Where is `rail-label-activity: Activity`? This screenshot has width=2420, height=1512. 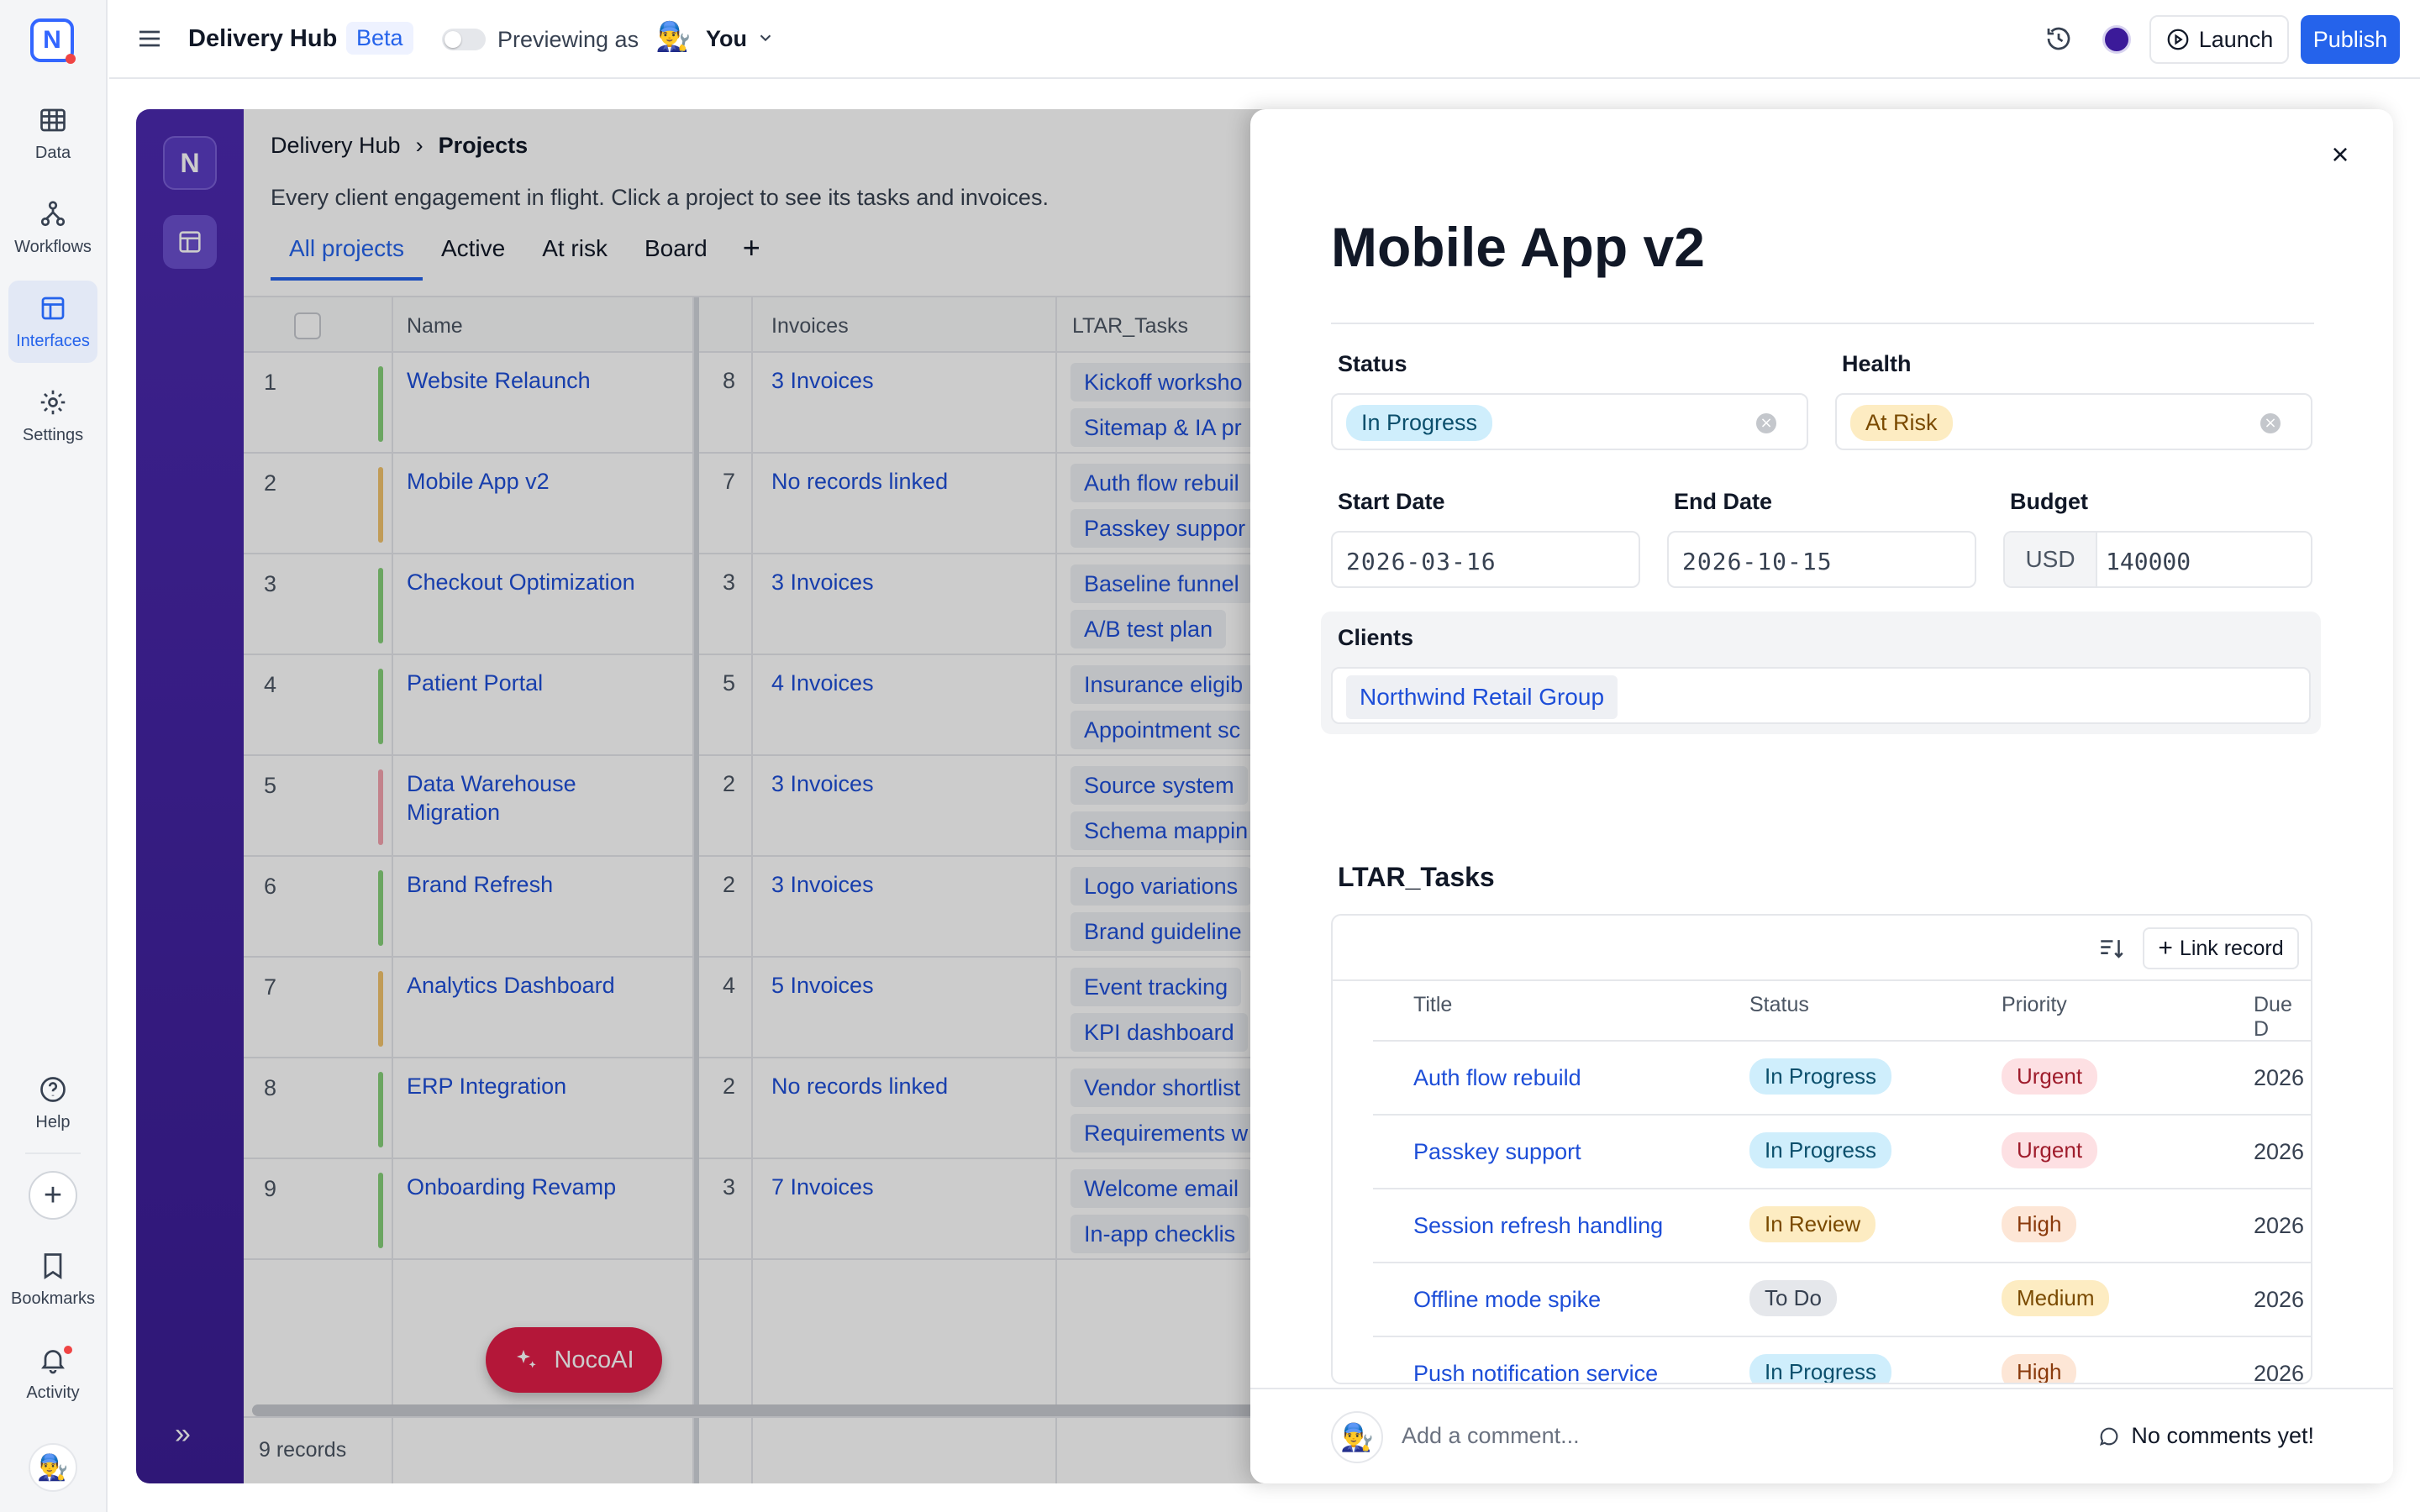 rail-label-activity: Activity is located at coordinates (53, 1392).